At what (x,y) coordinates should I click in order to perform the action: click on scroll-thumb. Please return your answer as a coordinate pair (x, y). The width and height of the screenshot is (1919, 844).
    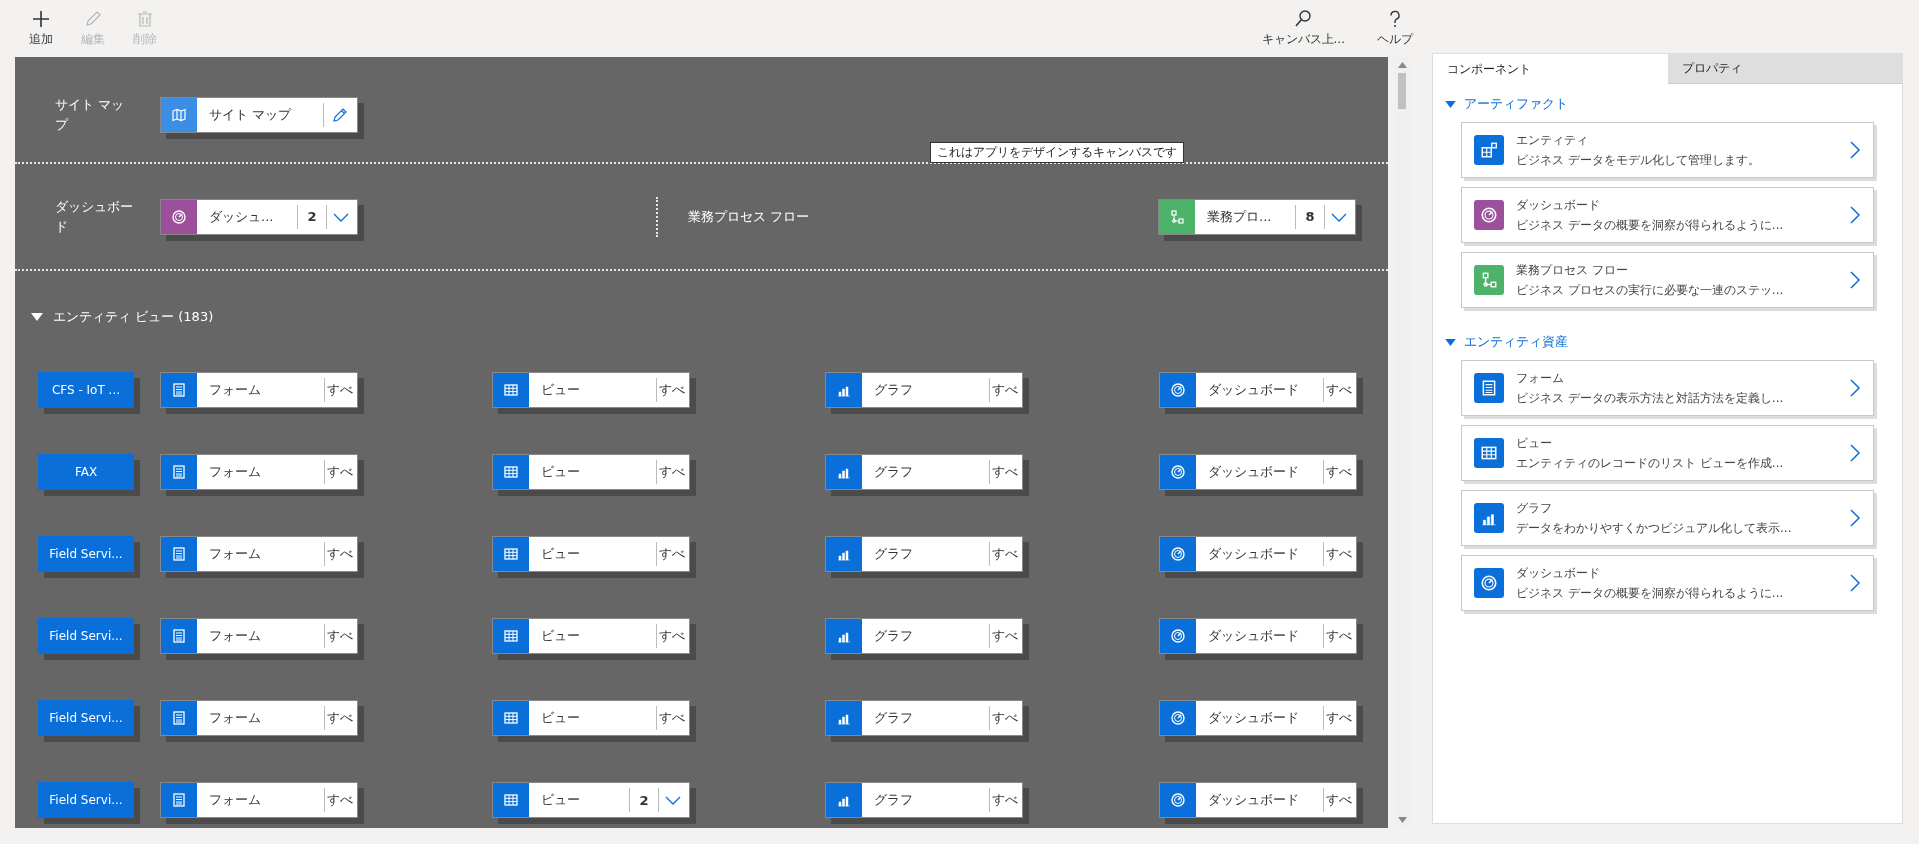
    Looking at the image, I should click on (1402, 91).